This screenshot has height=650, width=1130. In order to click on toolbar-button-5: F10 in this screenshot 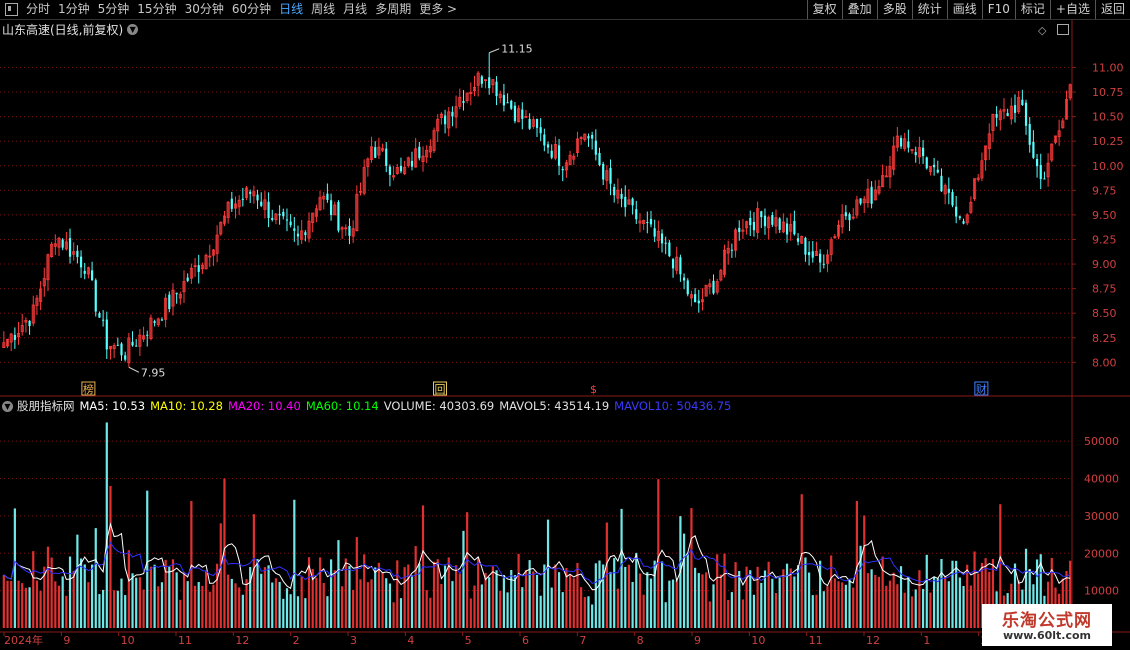, I will do `click(998, 9)`.